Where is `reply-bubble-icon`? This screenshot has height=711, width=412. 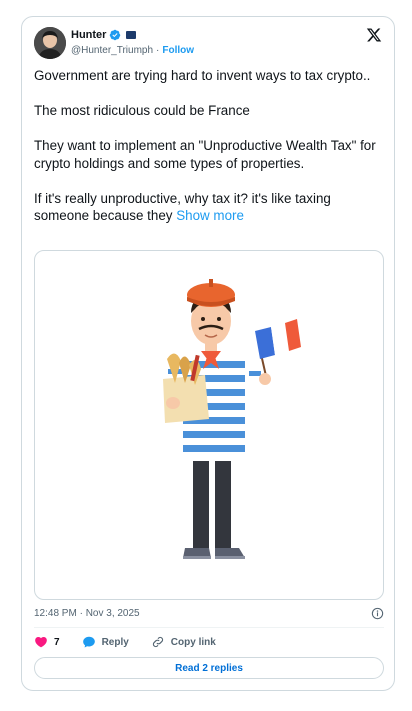 reply-bubble-icon is located at coordinates (88, 642).